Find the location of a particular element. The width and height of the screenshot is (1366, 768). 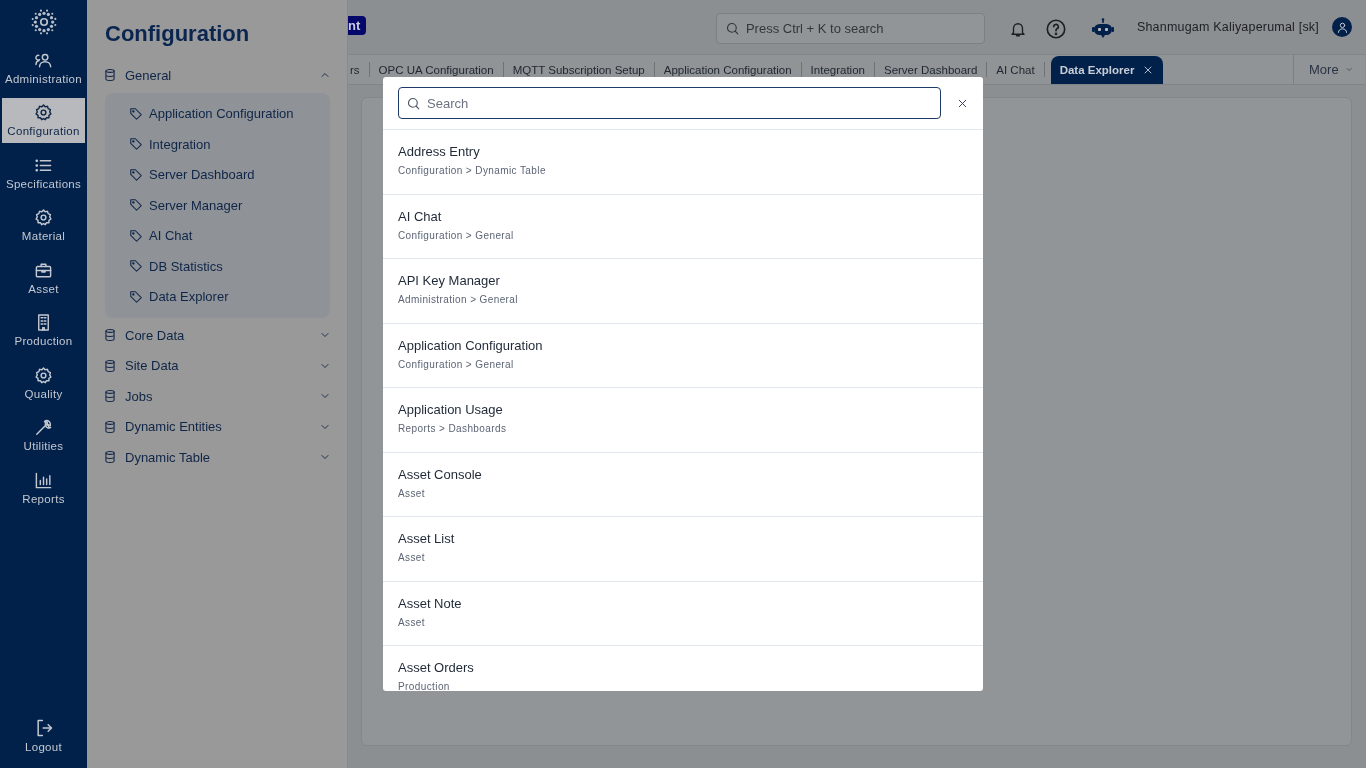

panel-title: Configuration is located at coordinates (178, 34).